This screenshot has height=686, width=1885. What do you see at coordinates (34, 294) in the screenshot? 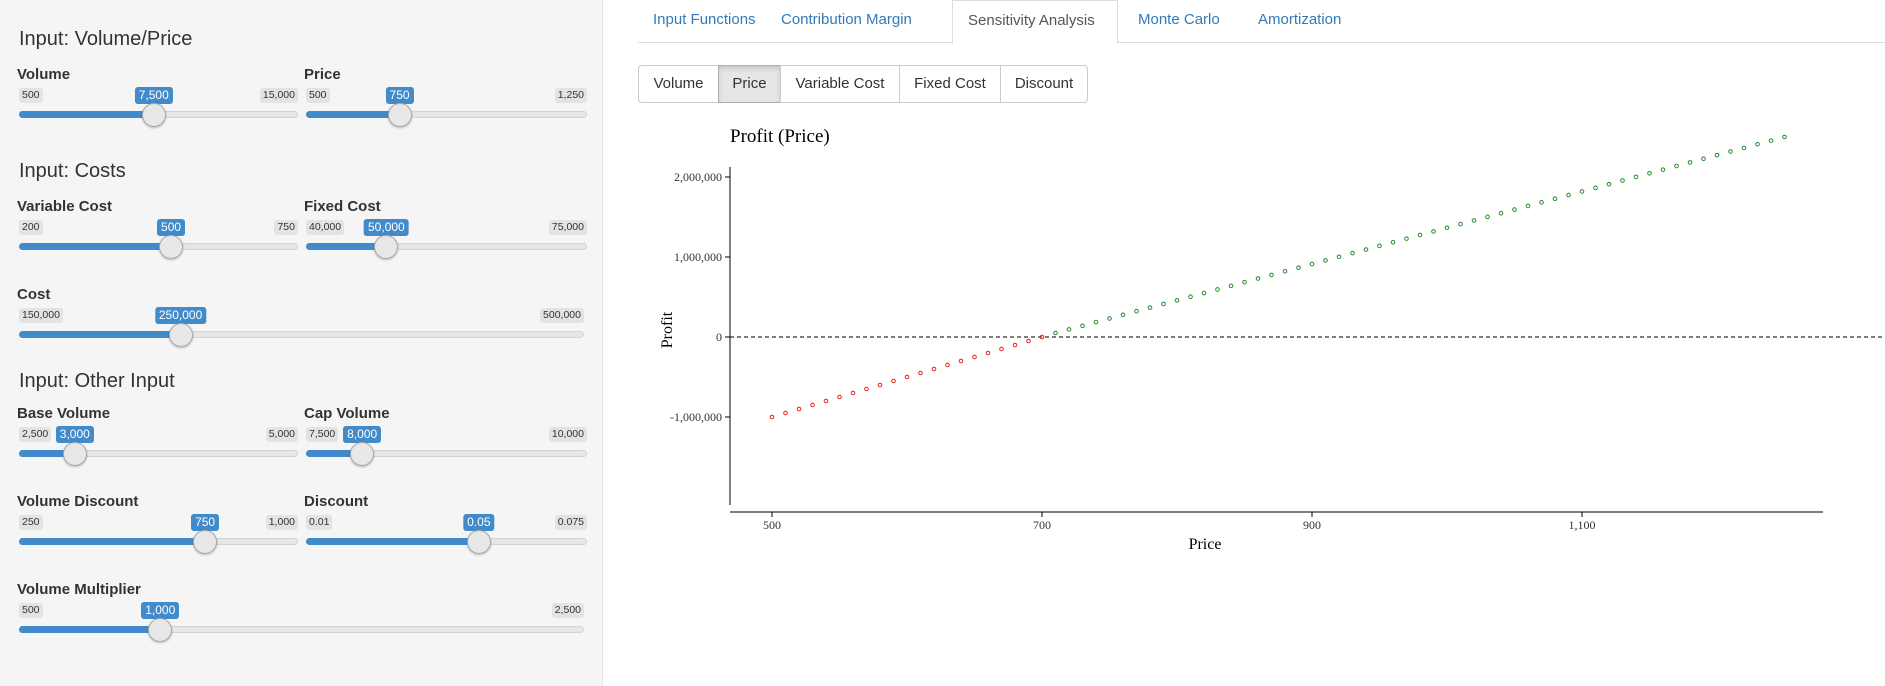
I see `slider-label: Cost` at bounding box center [34, 294].